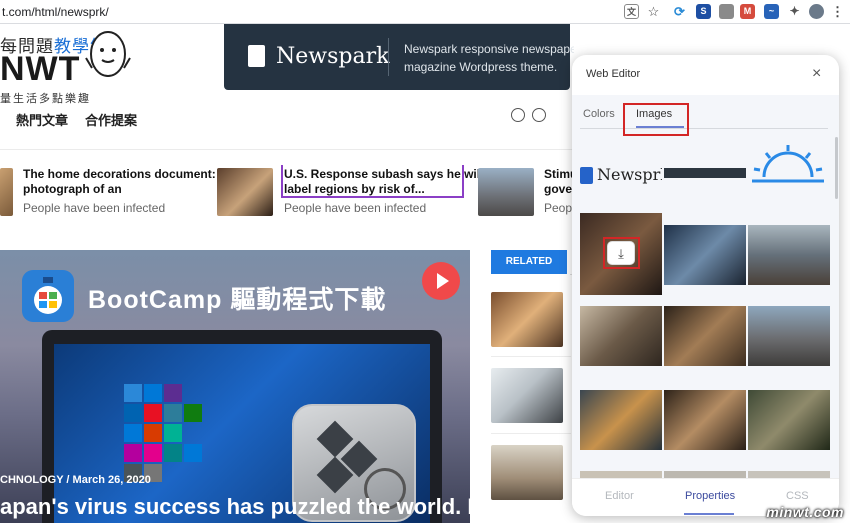 This screenshot has height=523, width=850. What do you see at coordinates (518, 115) in the screenshot?
I see `search-icon` at bounding box center [518, 115].